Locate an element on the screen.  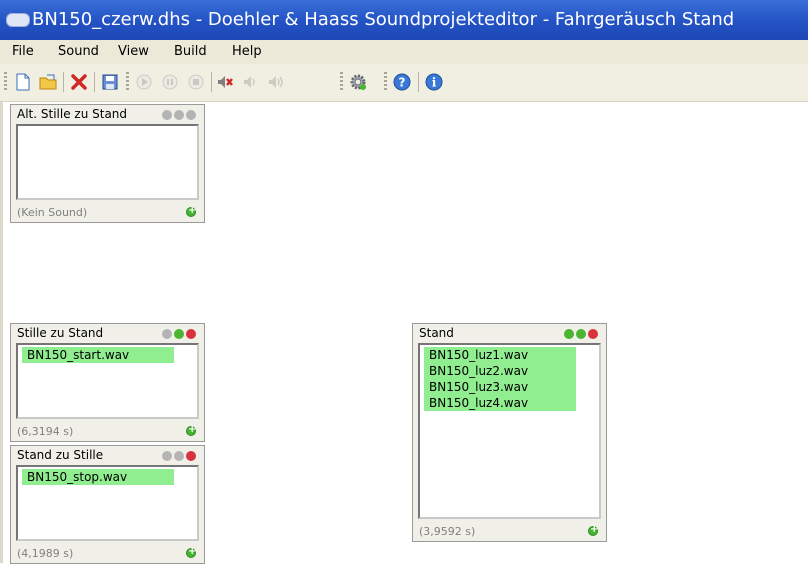
panel-alt-stille-zu-stand: Alt. Stille zu Stand (Kein Sound) is located at coordinates (107, 163).